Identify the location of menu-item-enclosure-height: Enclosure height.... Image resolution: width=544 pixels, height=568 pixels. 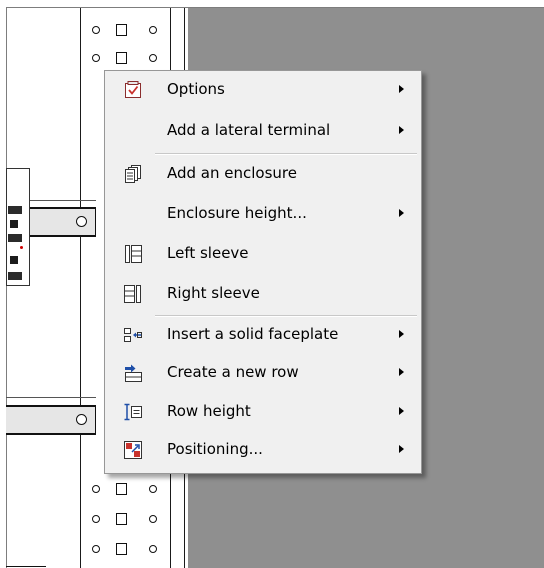
(263, 213).